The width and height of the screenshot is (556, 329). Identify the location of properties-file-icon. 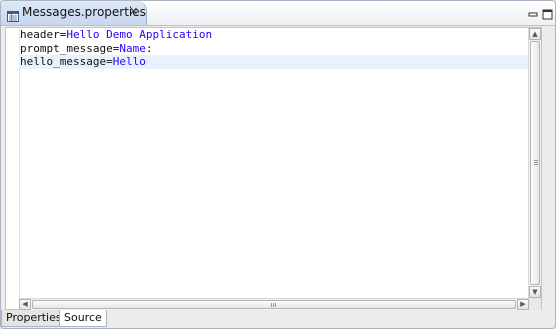
(13, 14).